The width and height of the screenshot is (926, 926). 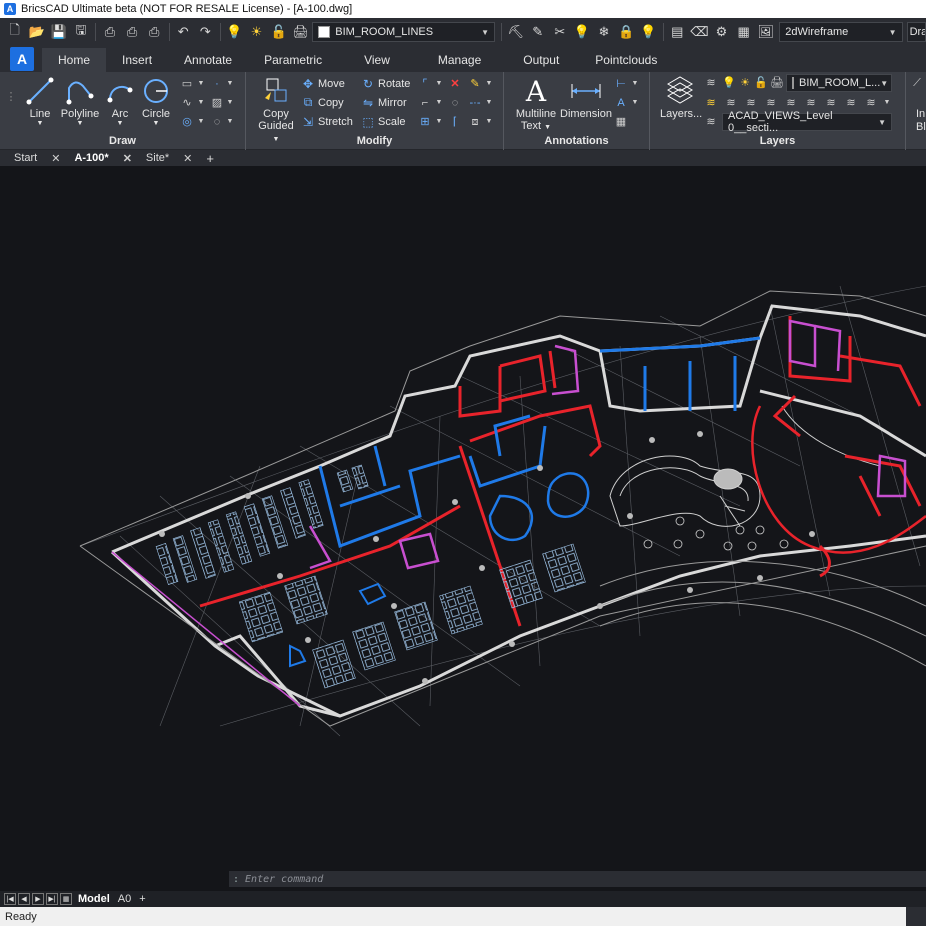 What do you see at coordinates (284, 879) in the screenshot?
I see `command-input: Enter command` at bounding box center [284, 879].